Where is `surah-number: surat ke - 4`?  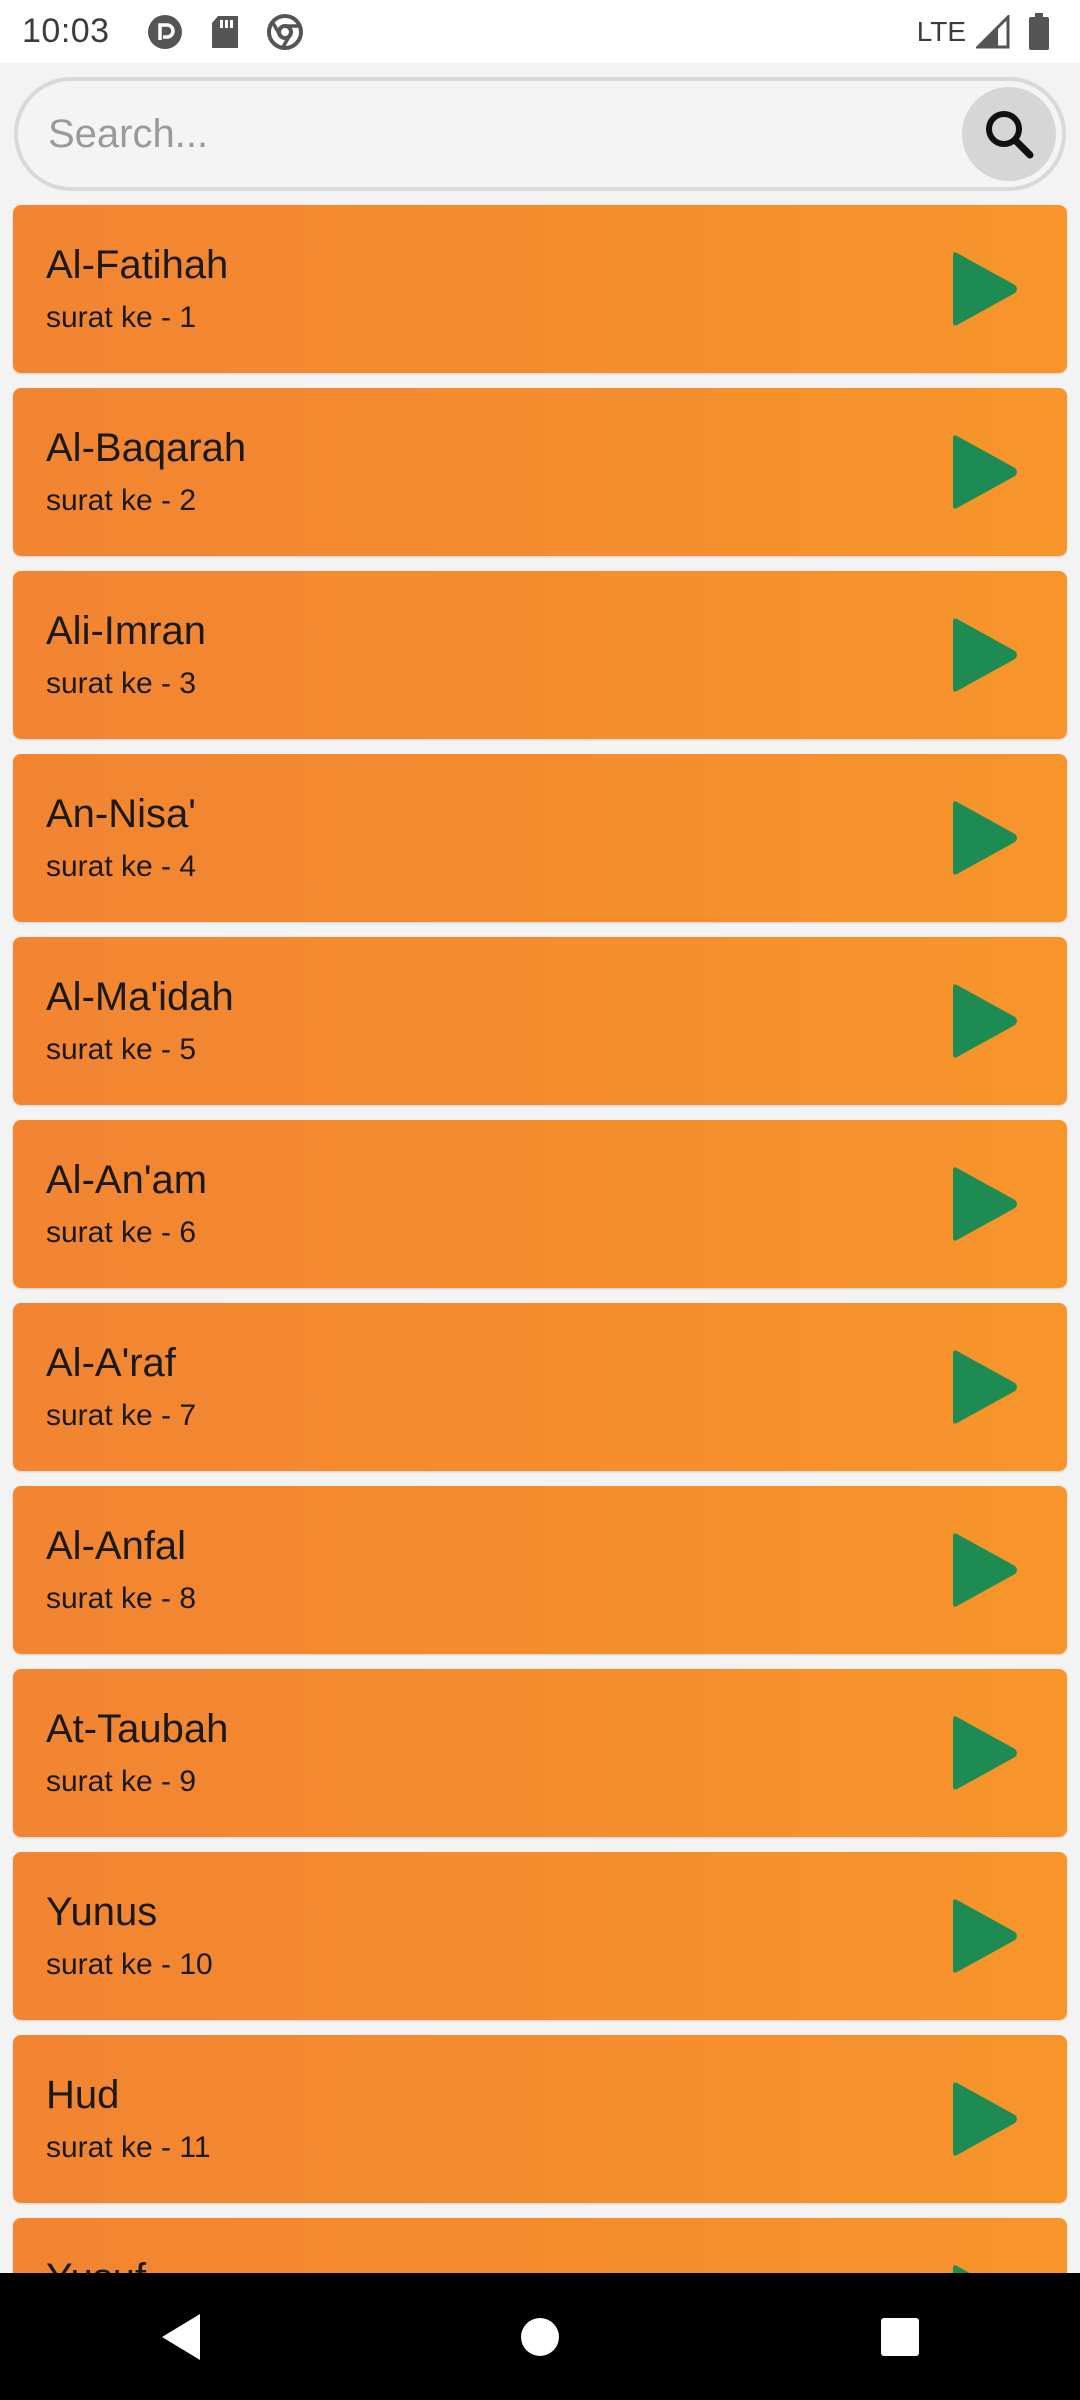 surah-number: surat ke - 4 is located at coordinates (121, 866).